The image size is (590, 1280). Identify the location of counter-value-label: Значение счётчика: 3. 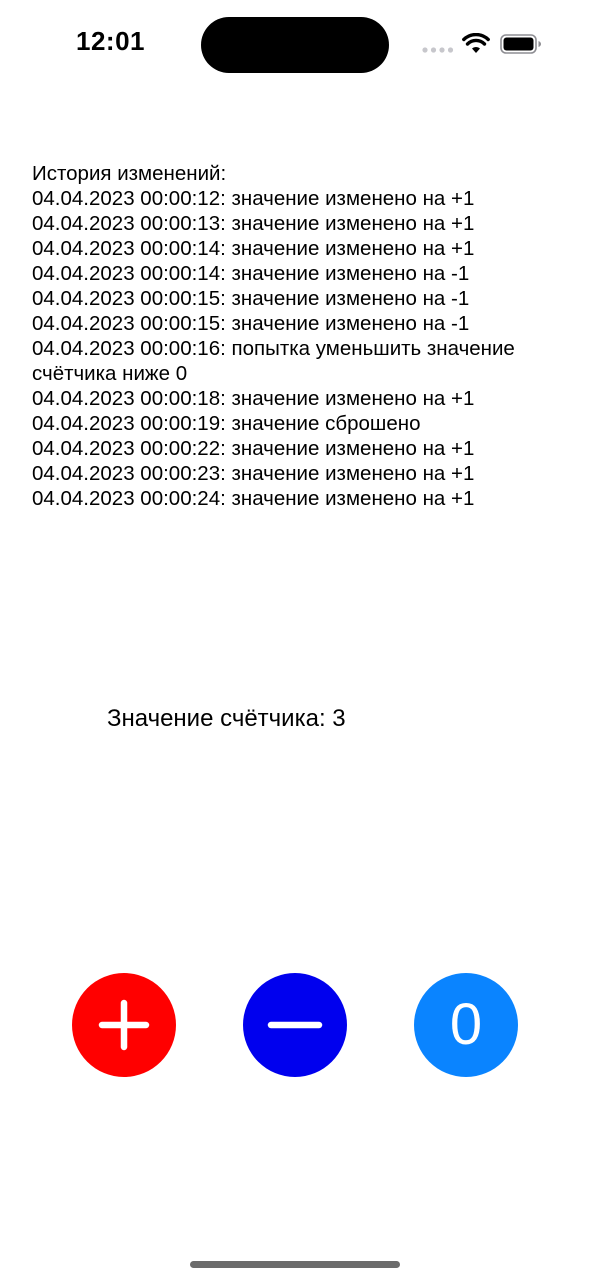
(226, 718).